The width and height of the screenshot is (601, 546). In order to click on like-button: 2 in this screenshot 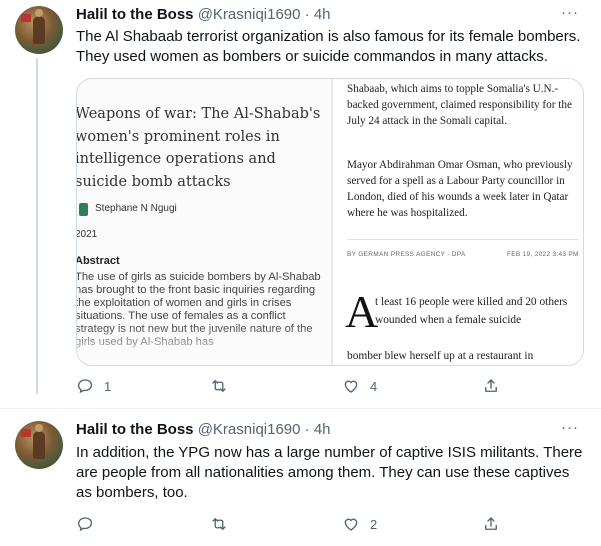, I will do `click(359, 524)`.